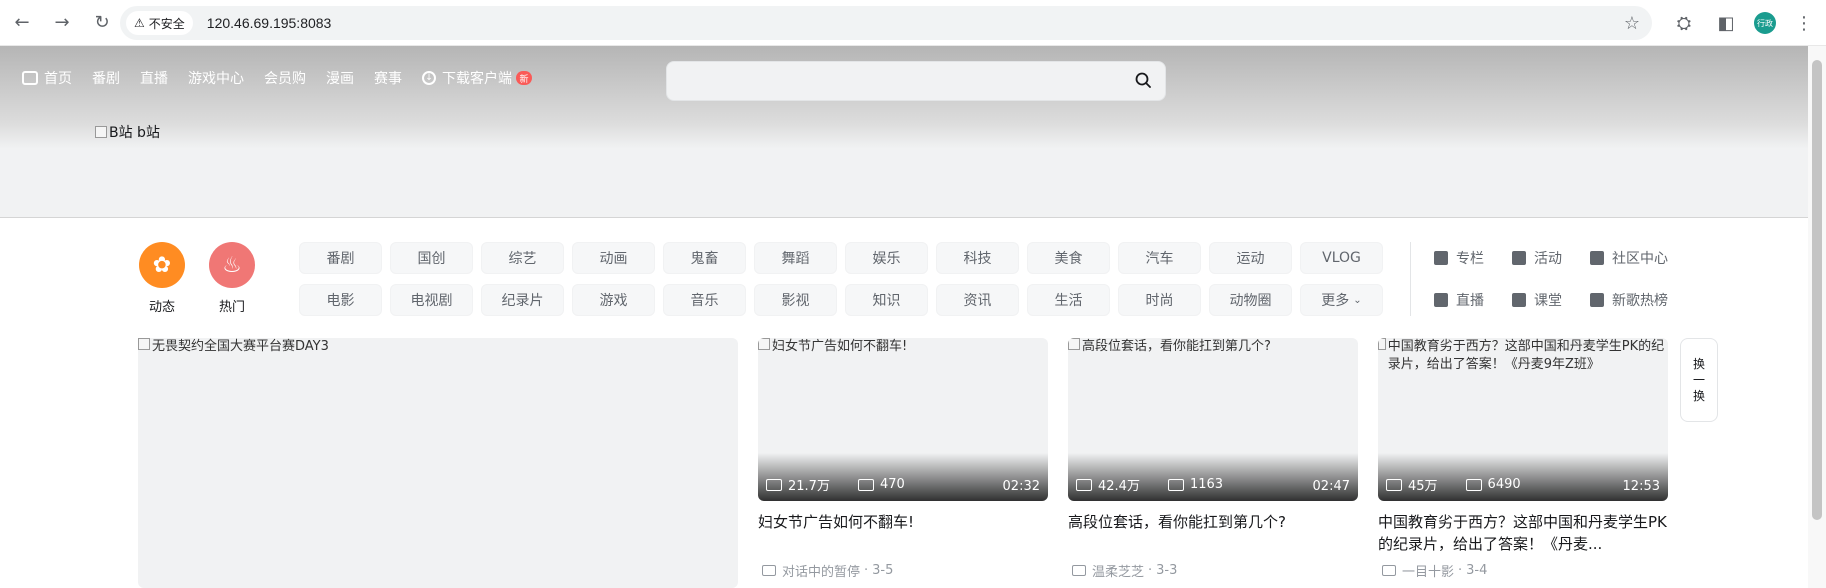 This screenshot has width=1826, height=588. I want to click on link-column: 专栏, so click(1473, 258).